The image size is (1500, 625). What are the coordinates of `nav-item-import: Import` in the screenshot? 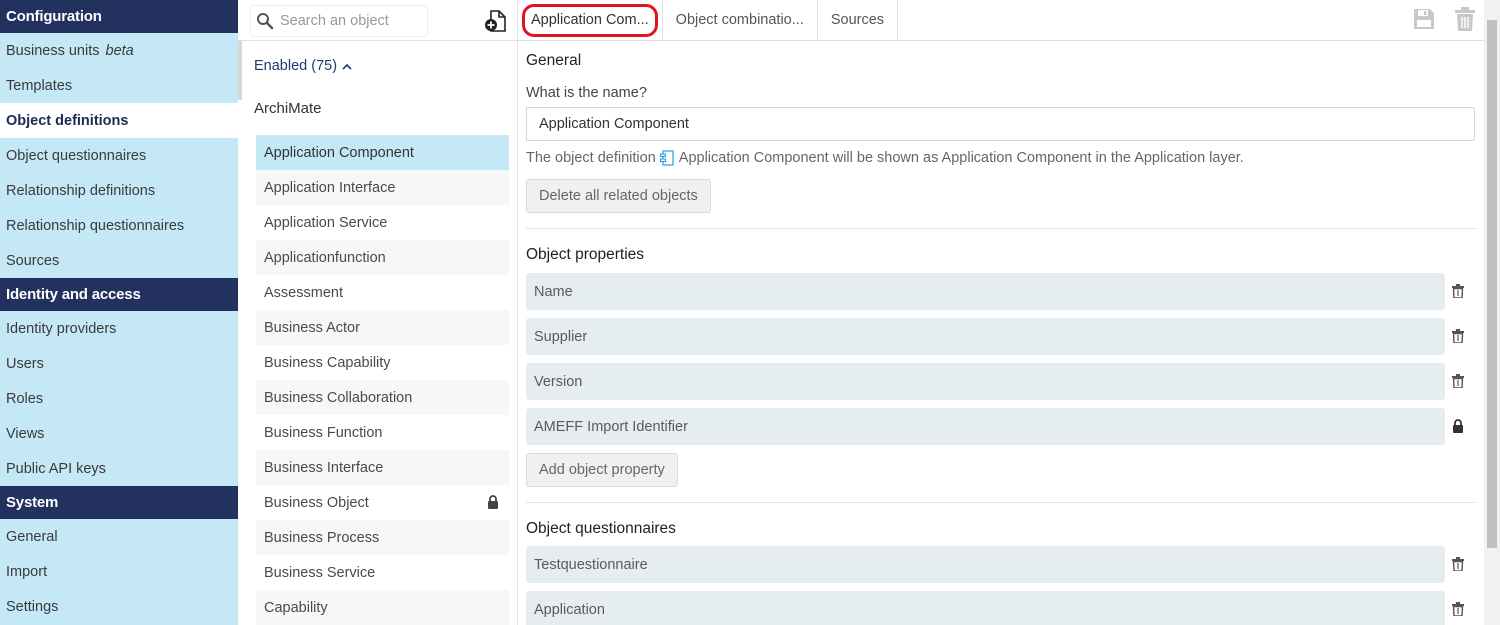 It's located at (119, 571).